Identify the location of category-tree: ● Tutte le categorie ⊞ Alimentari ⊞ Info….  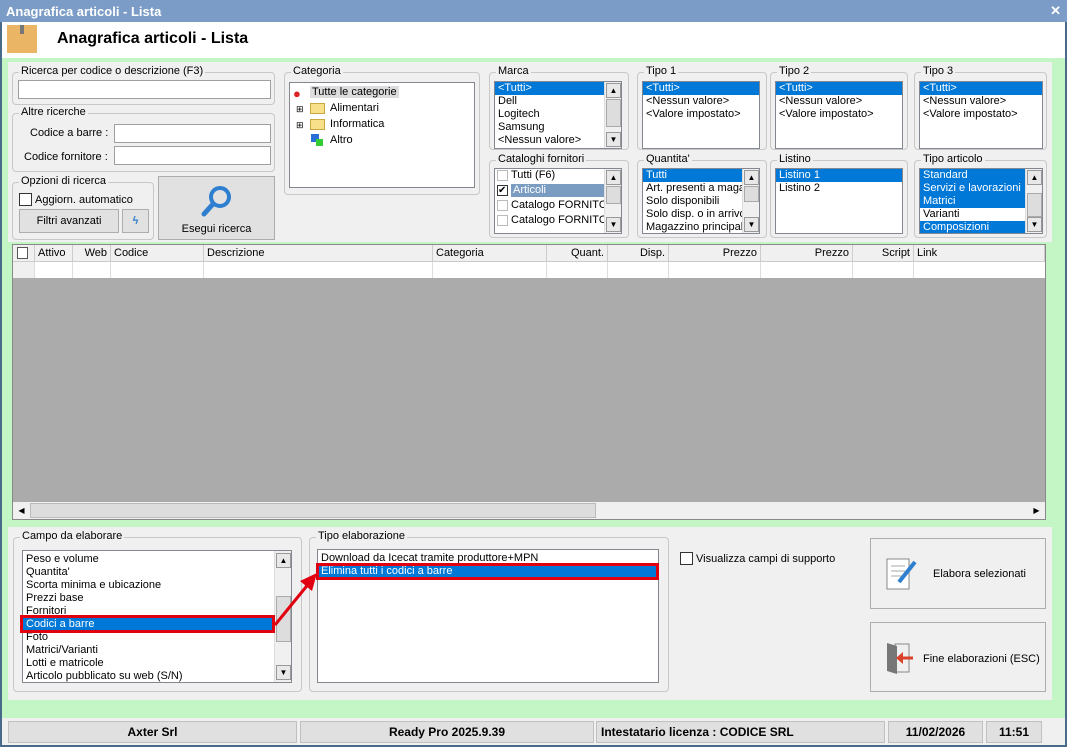
(382, 135).